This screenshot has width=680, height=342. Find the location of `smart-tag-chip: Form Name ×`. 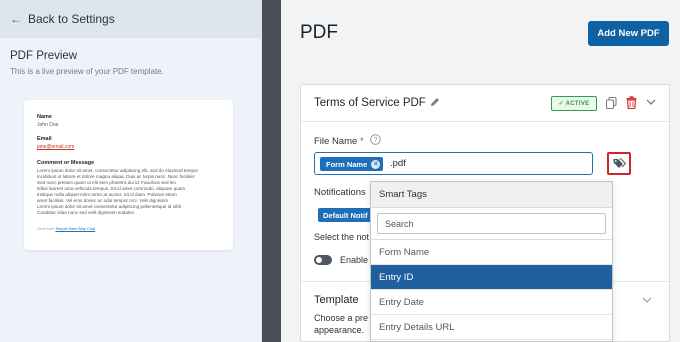

smart-tag-chip: Form Name × is located at coordinates (352, 164).